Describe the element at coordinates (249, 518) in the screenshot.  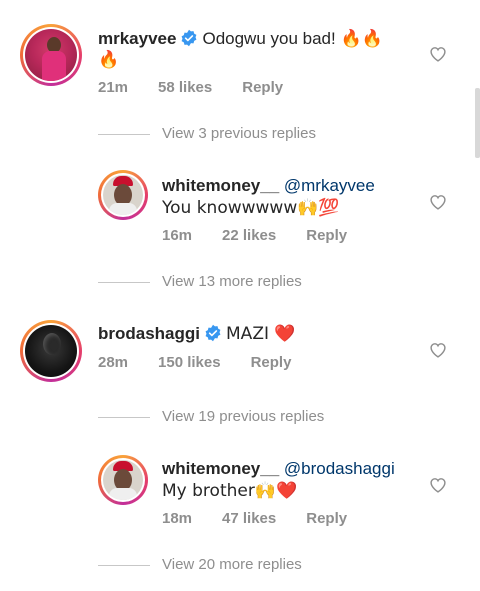
I see `likes-count: 47 likes` at that location.